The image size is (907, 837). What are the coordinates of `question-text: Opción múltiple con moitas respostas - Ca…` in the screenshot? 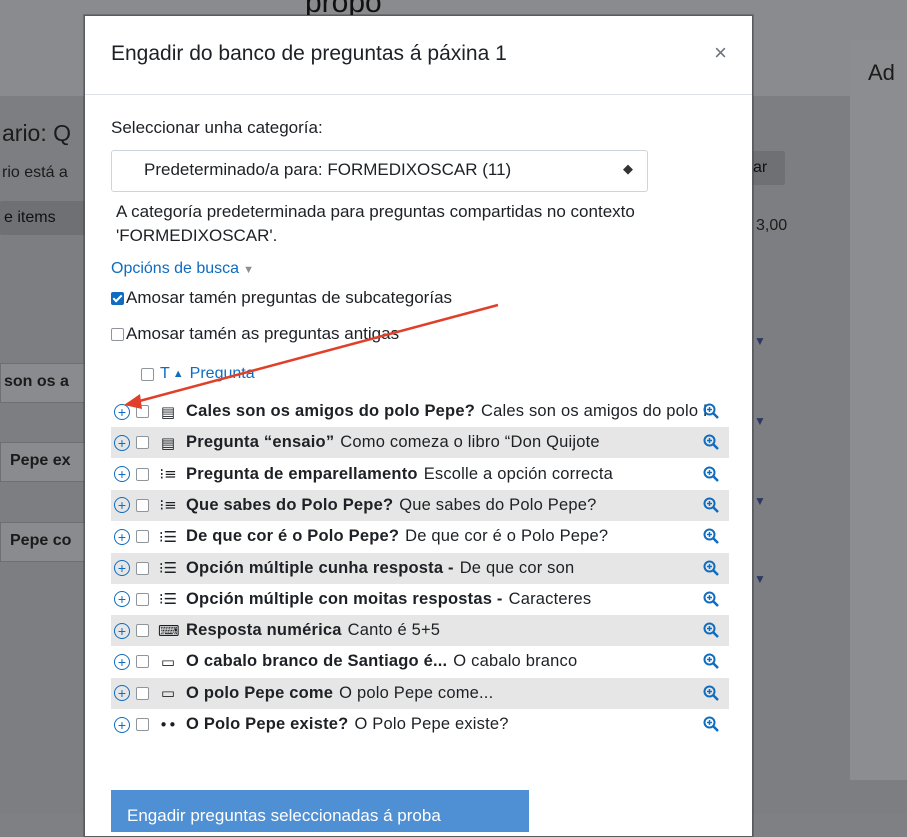 It's located at (446, 599).